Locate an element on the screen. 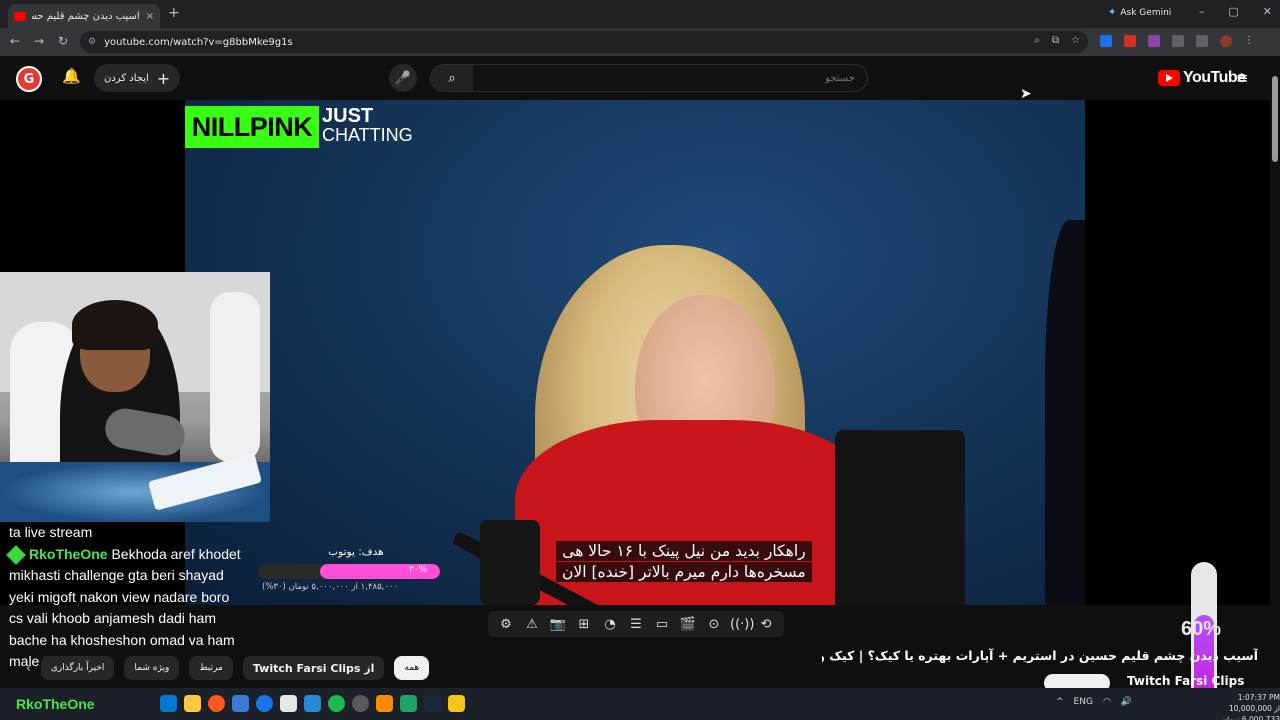 The width and height of the screenshot is (1280, 720). voice-search-mic-icon: 🎤 is located at coordinates (403, 78).